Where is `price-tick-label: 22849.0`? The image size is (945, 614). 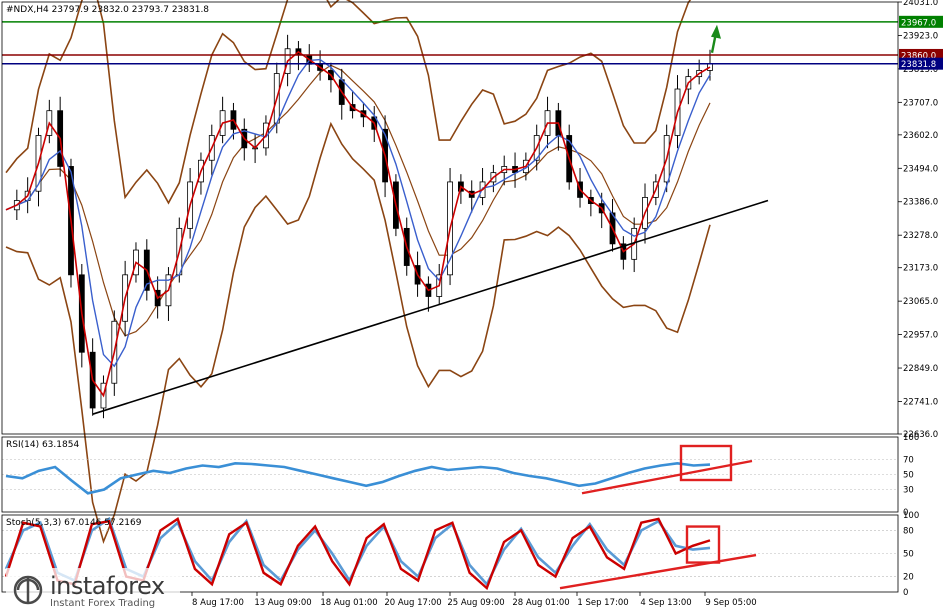
price-tick-label: 22849.0 is located at coordinates (920, 369).